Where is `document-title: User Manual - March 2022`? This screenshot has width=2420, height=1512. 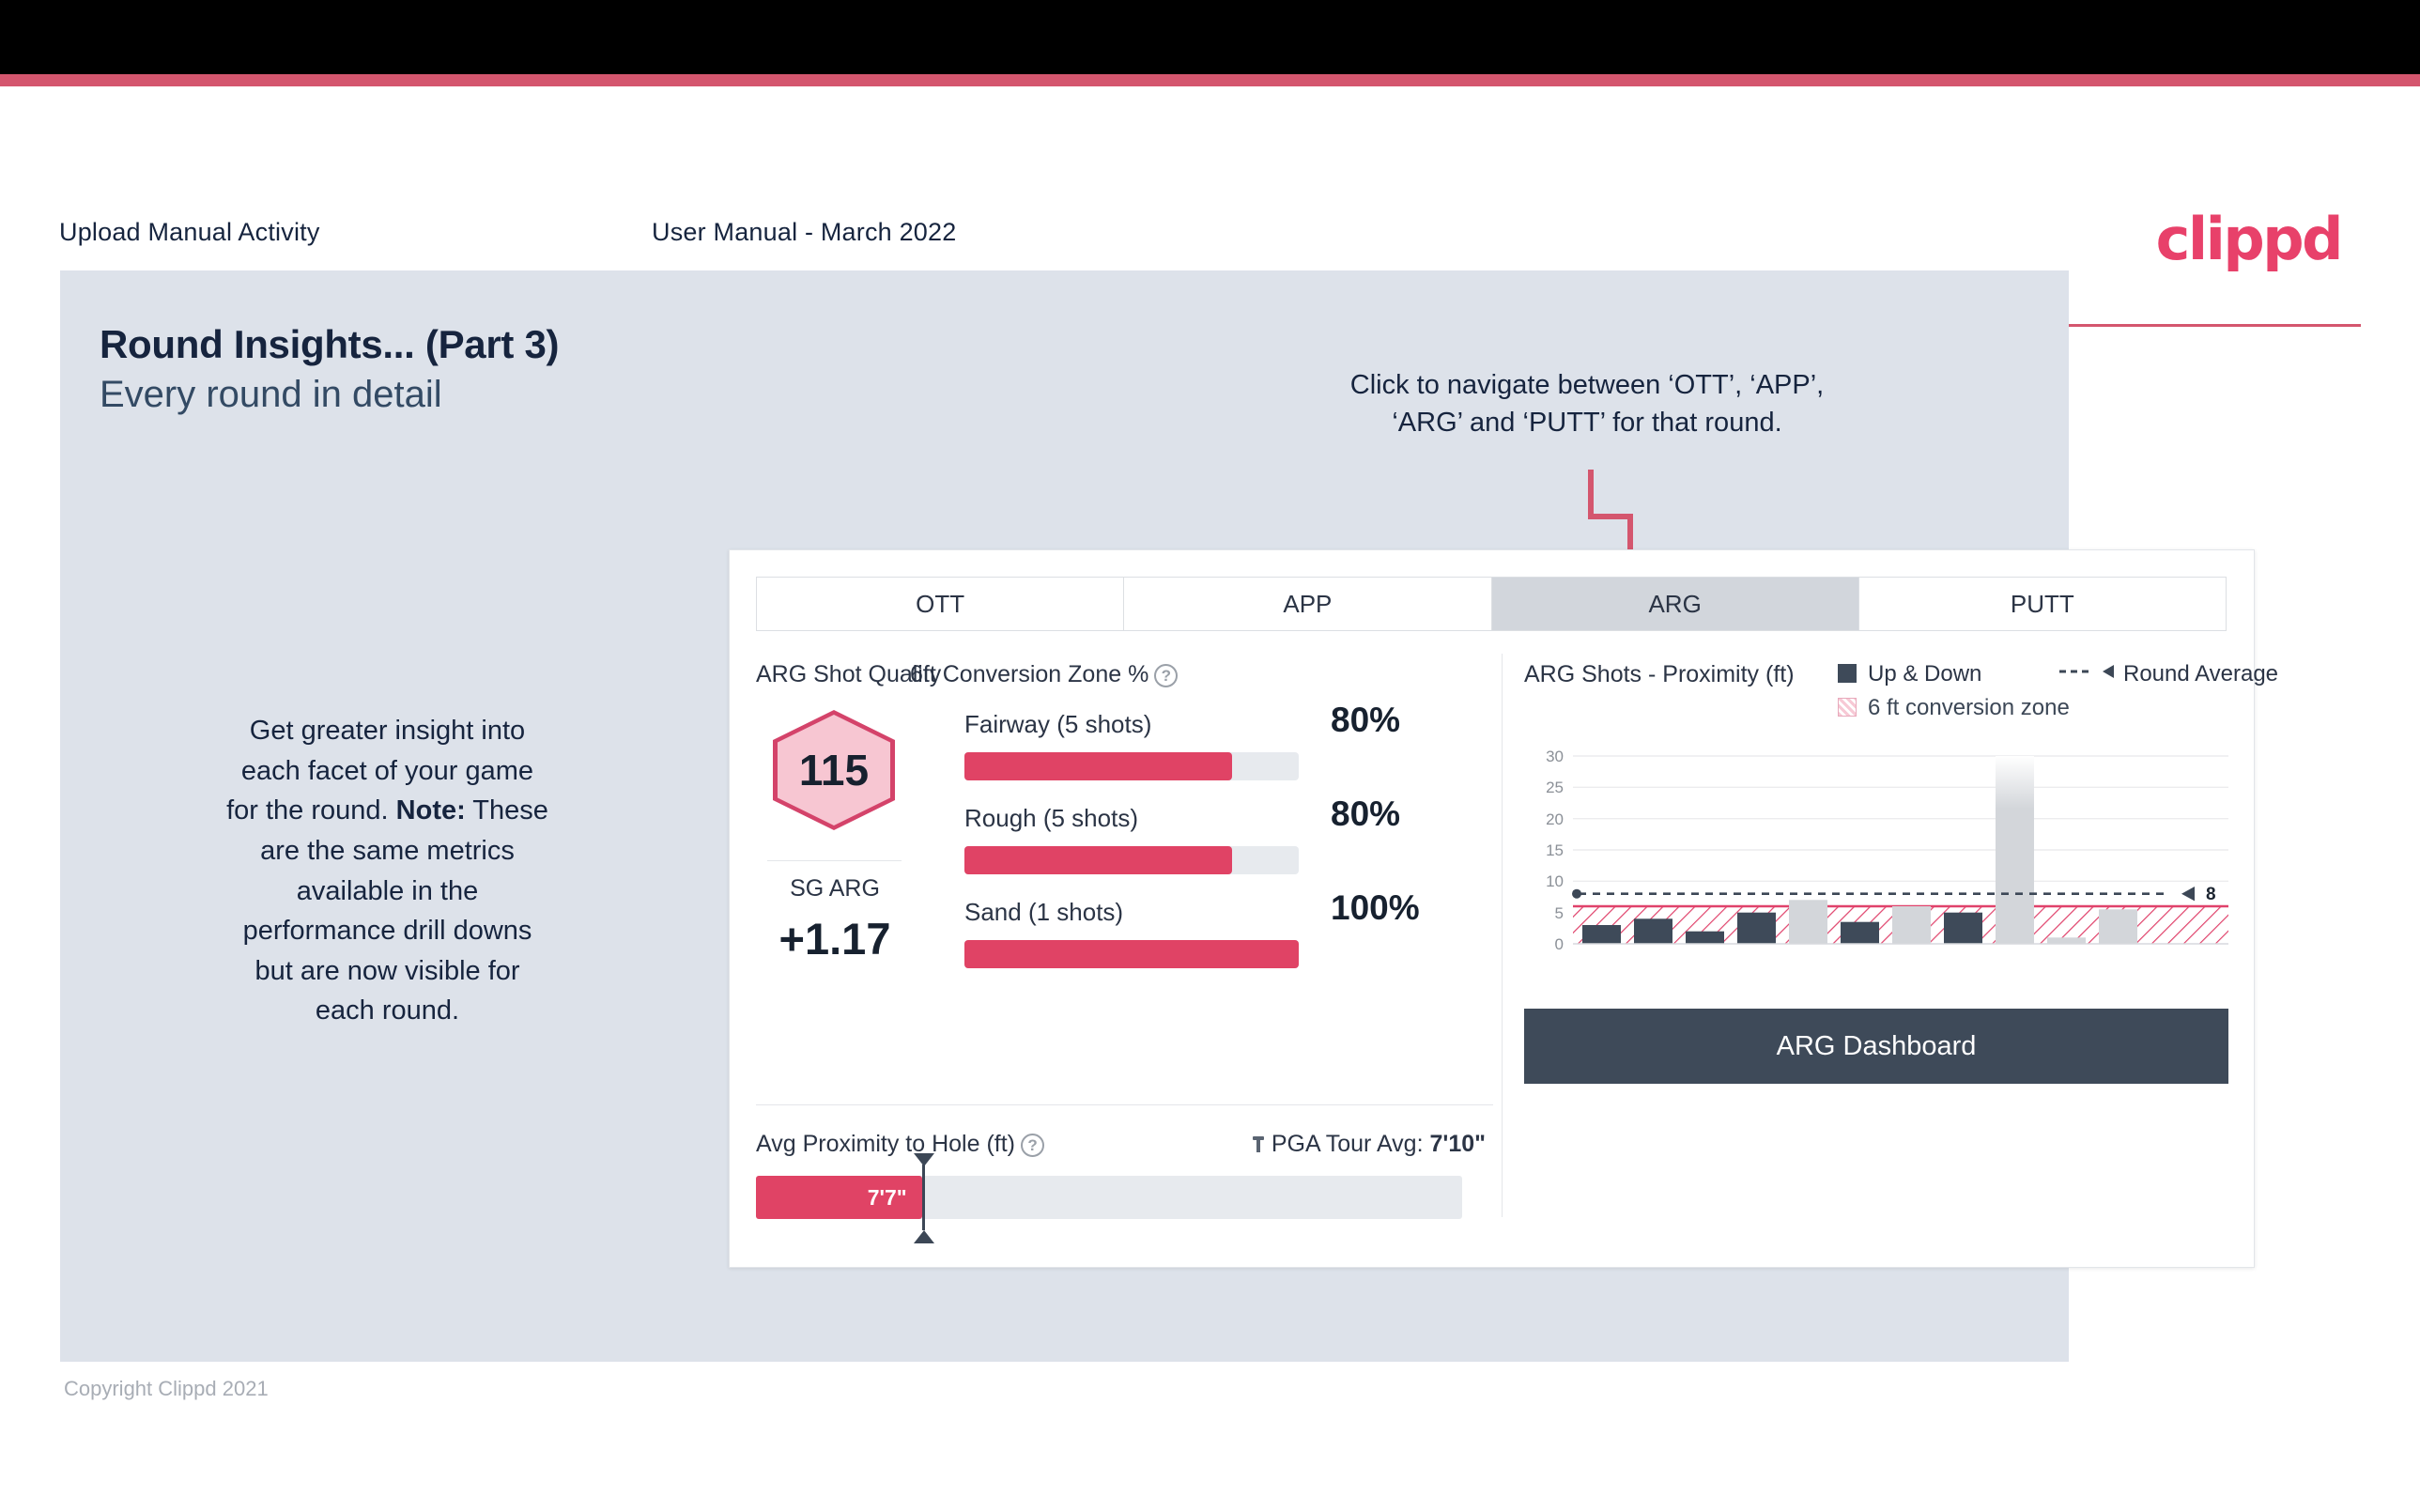
document-title: User Manual - March 2022 is located at coordinates (804, 232).